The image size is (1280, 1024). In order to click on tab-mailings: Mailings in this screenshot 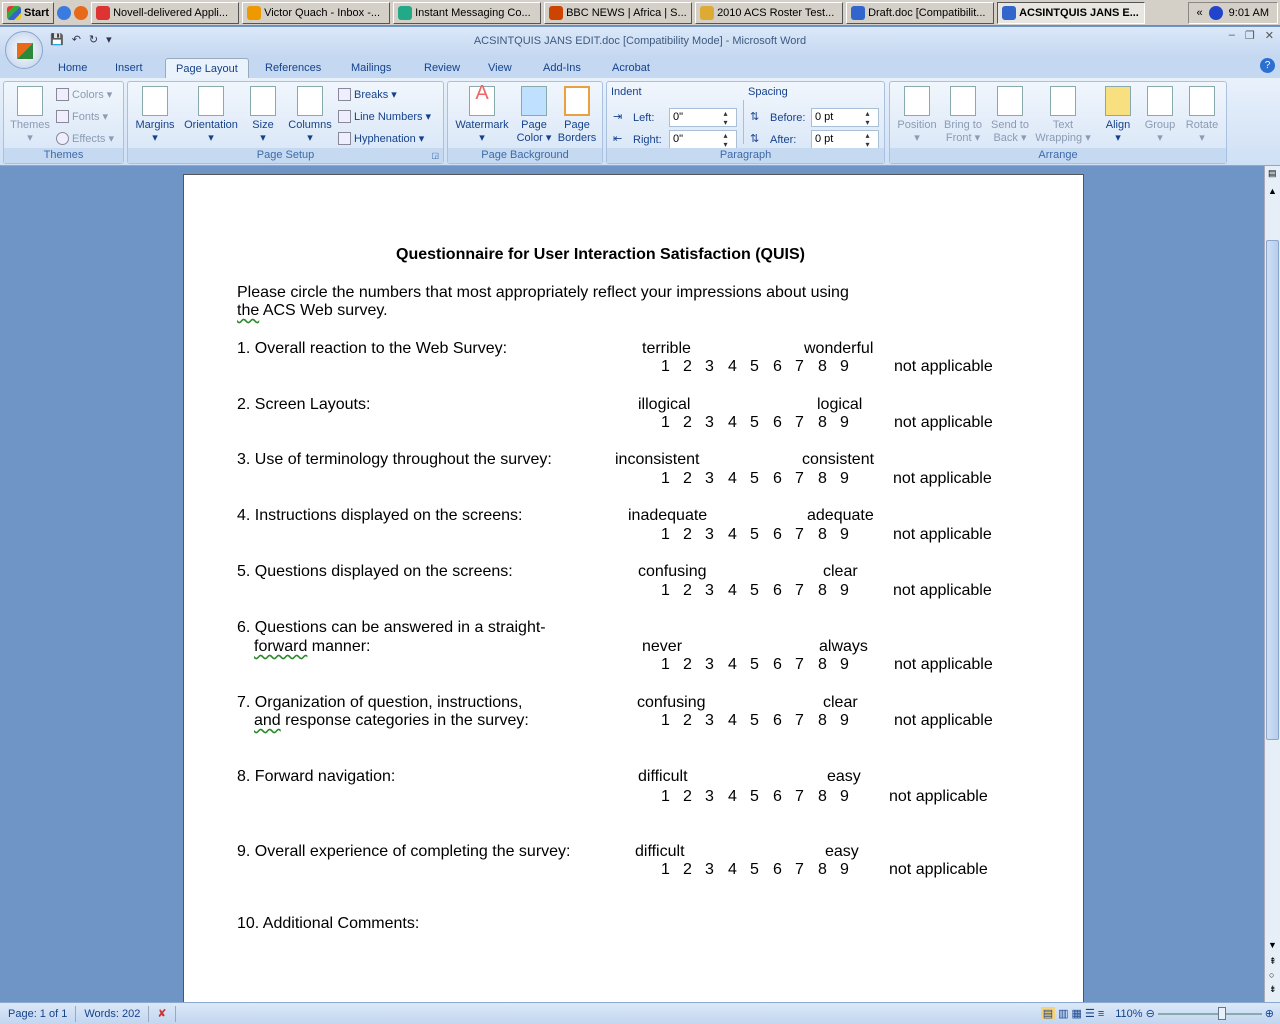, I will do `click(371, 68)`.